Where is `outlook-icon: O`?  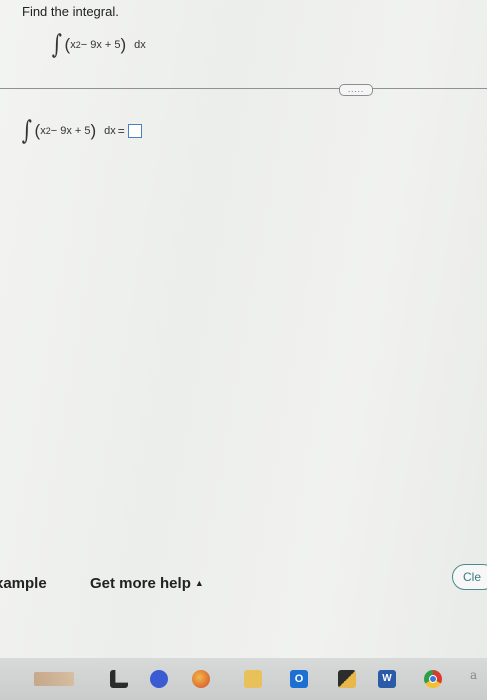 outlook-icon: O is located at coordinates (299, 679).